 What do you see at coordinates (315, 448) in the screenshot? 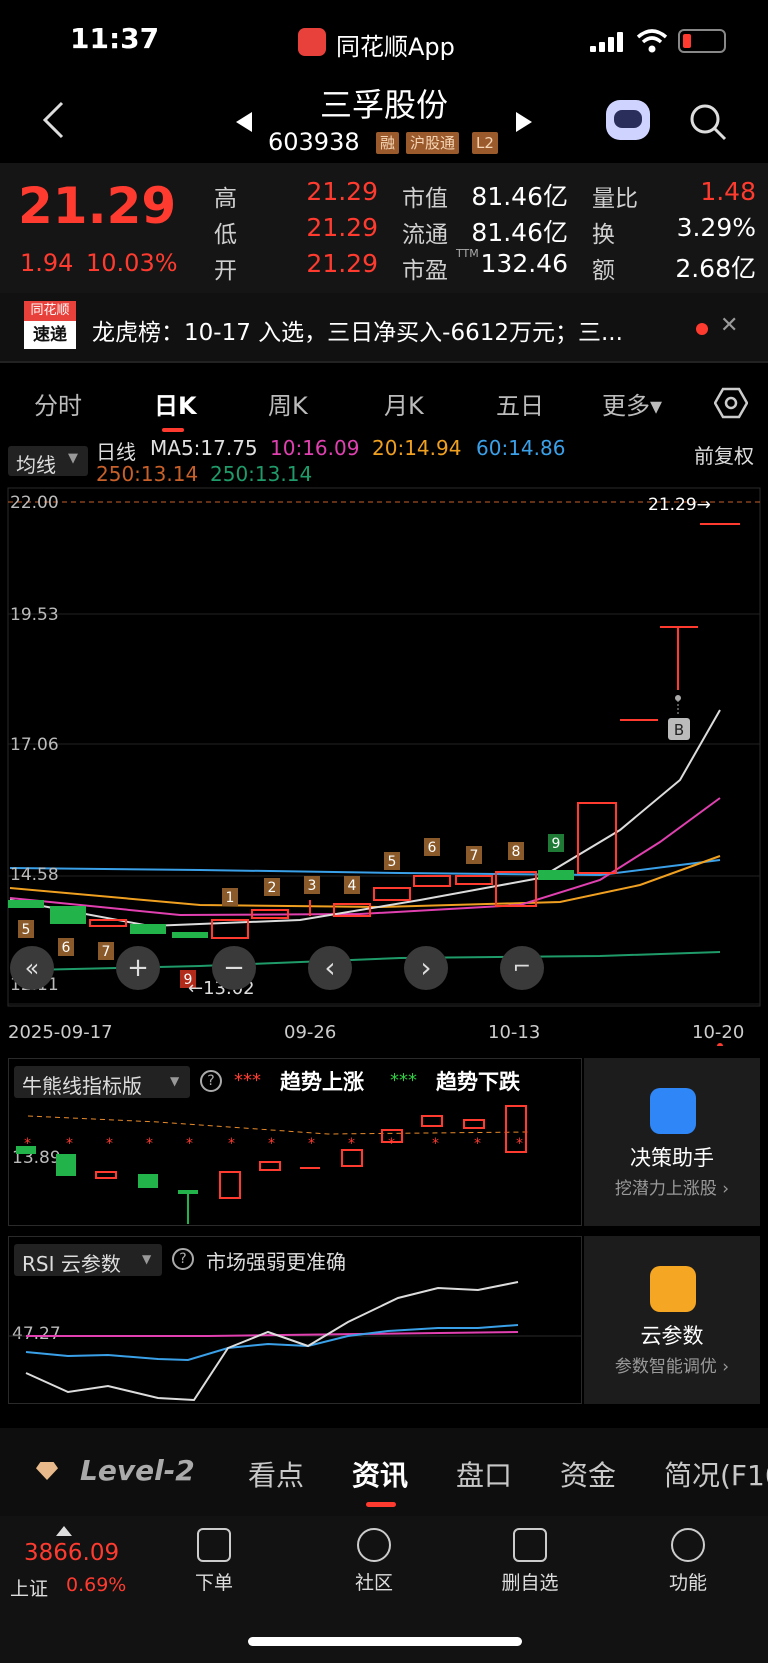
I see `ma10-value: 10:16.09` at bounding box center [315, 448].